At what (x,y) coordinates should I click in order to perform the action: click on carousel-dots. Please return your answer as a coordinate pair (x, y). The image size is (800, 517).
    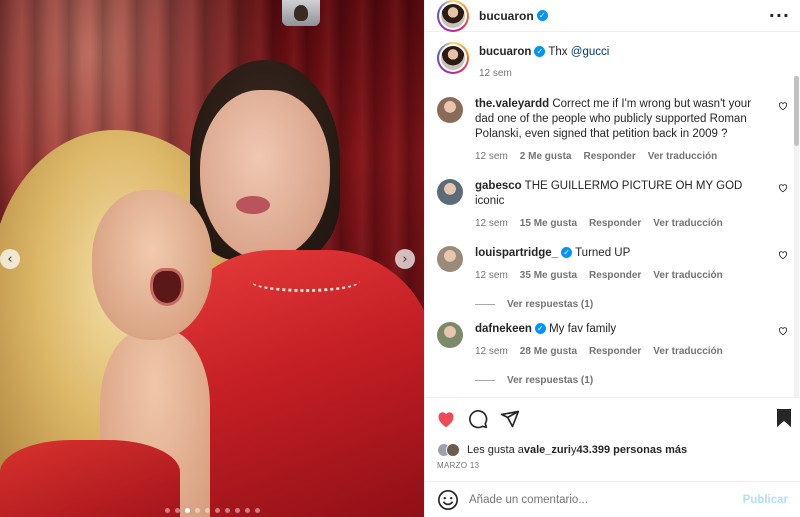
    Looking at the image, I should click on (212, 510).